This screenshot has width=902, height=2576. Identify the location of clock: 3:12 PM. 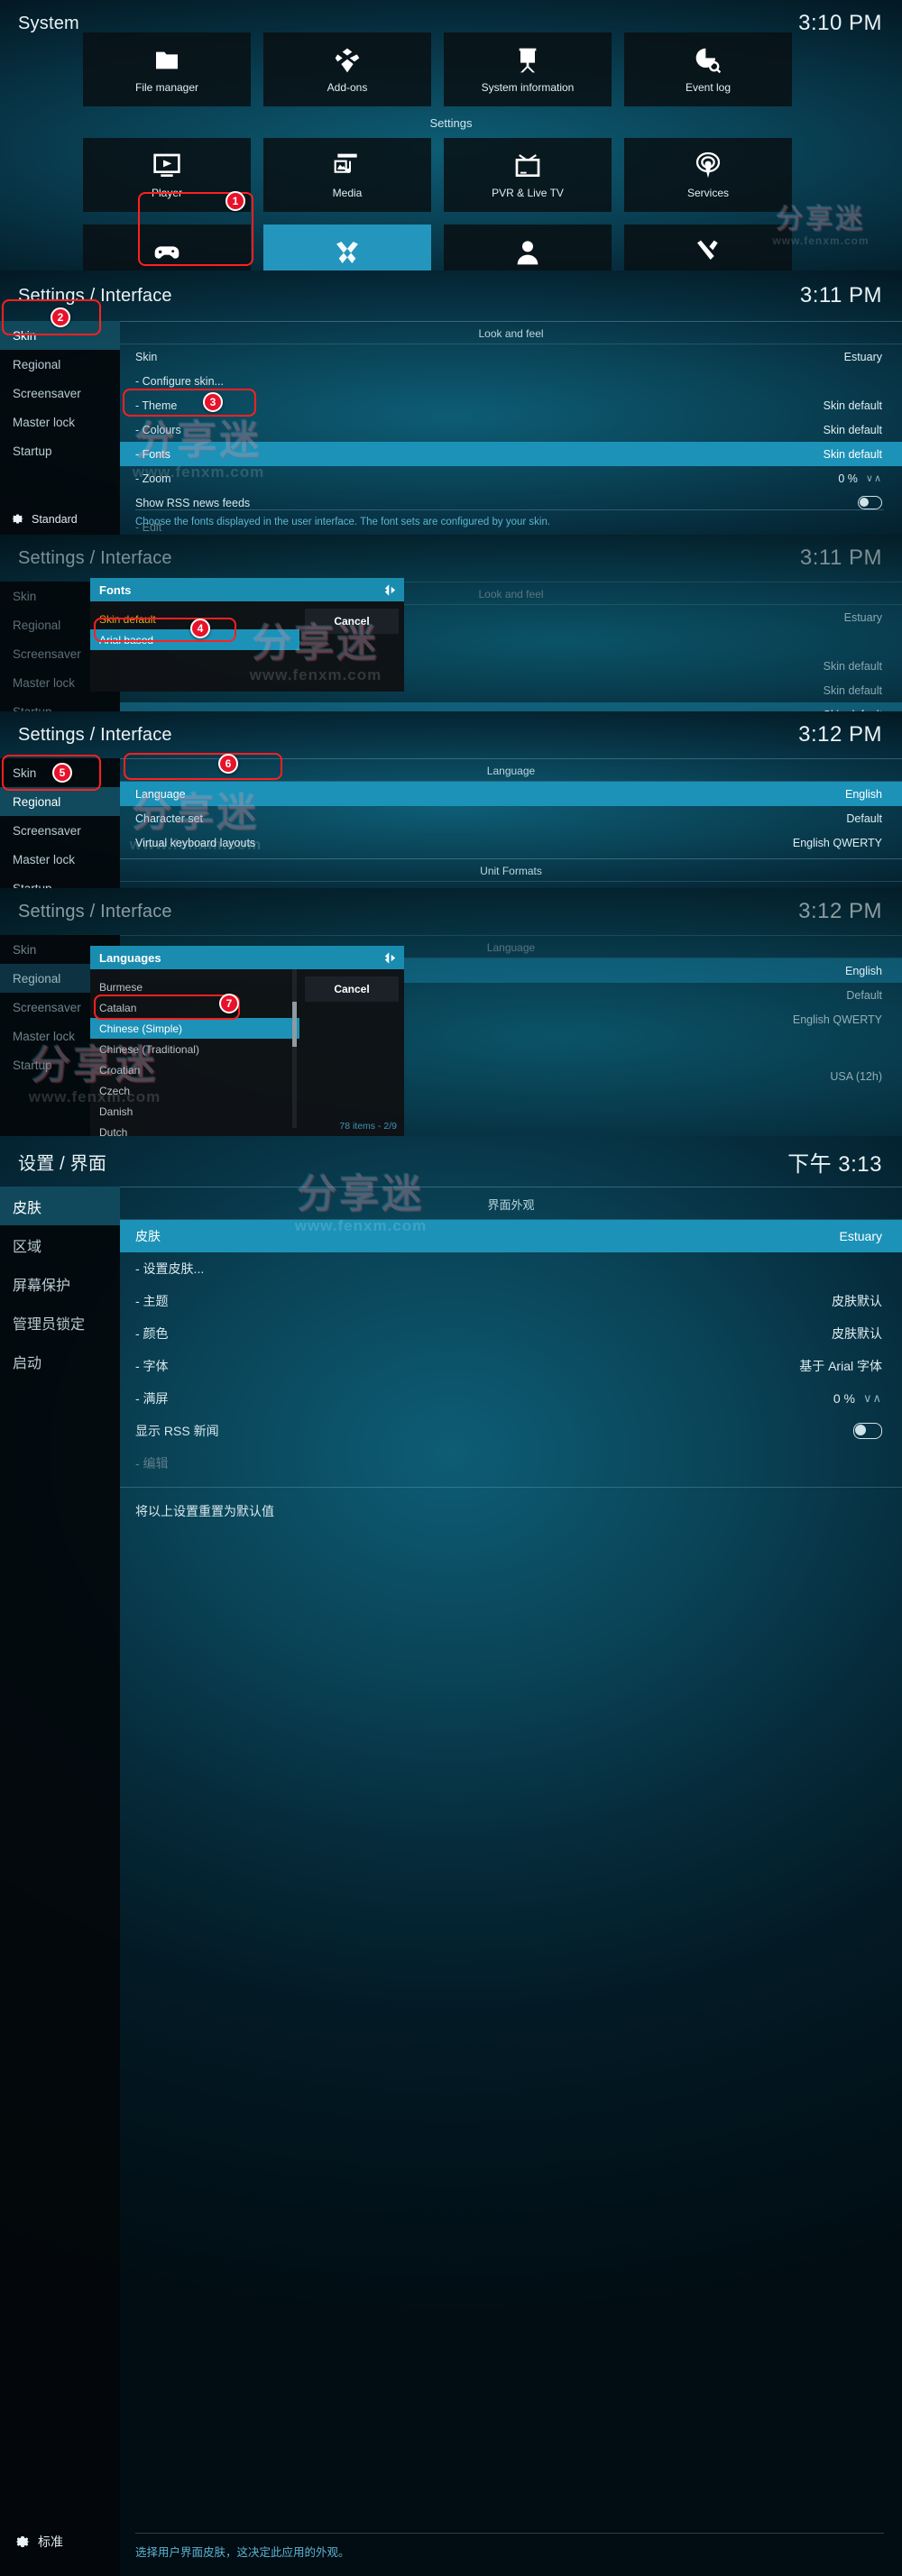
(840, 911).